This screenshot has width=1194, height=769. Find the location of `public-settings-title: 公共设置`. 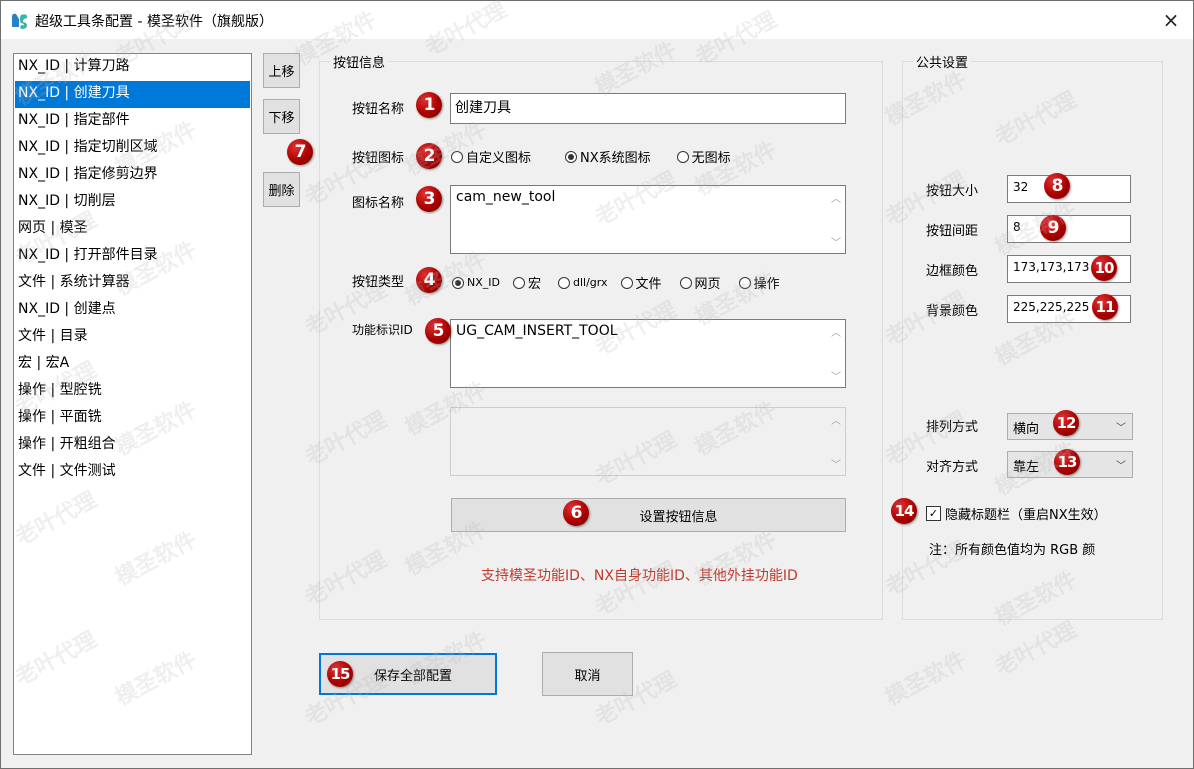

public-settings-title: 公共设置 is located at coordinates (942, 61).